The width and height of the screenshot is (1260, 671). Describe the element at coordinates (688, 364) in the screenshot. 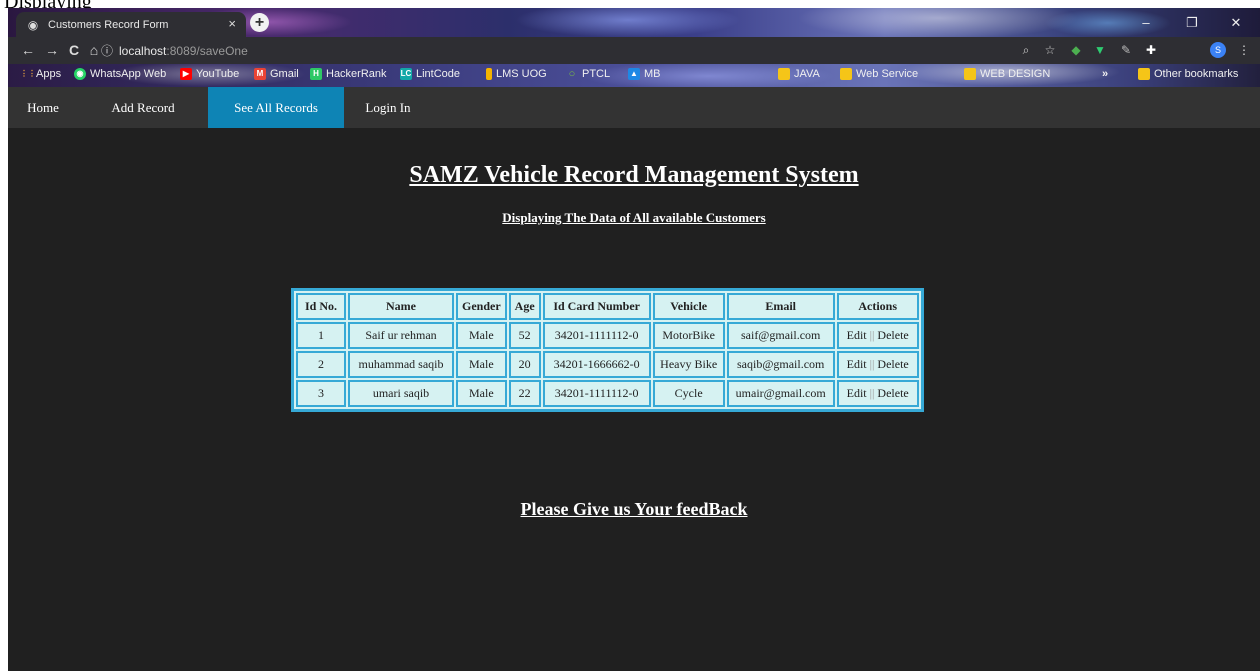

I see `cell-vehicle: Heavy Bike` at that location.